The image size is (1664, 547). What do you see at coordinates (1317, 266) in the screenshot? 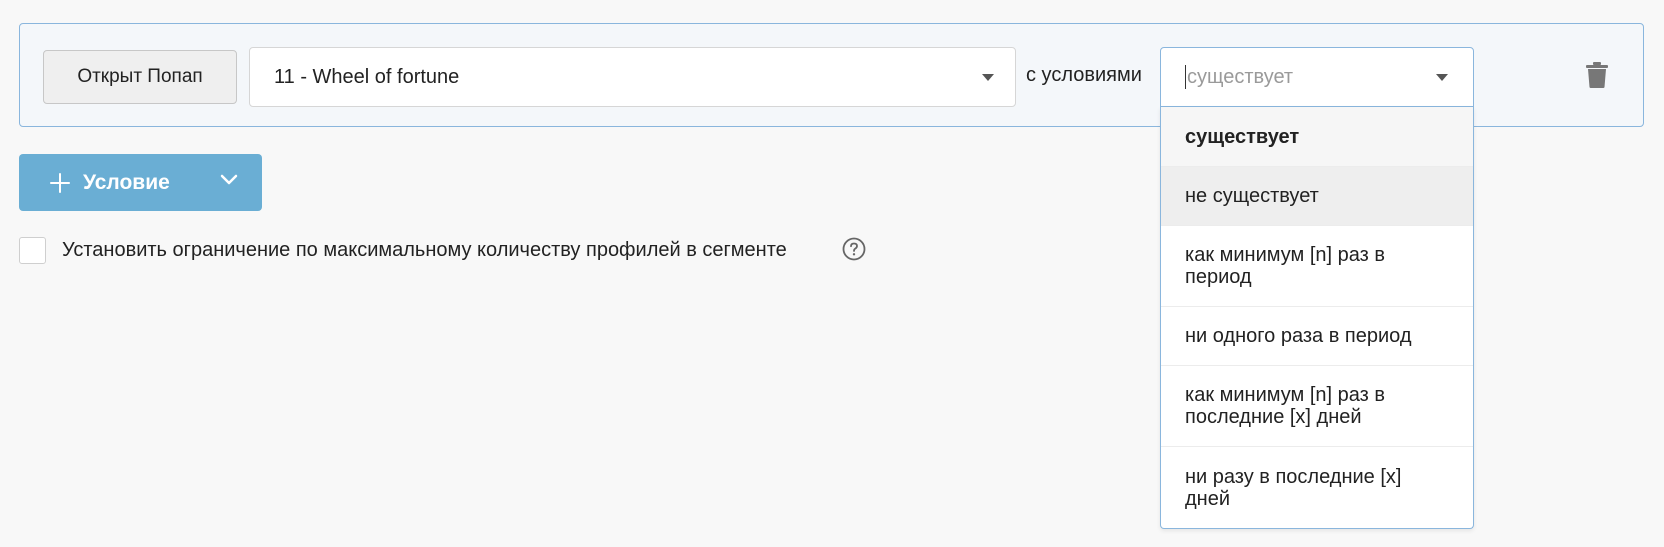
I see `dropdown-option: как минимум [n] раз в период` at bounding box center [1317, 266].